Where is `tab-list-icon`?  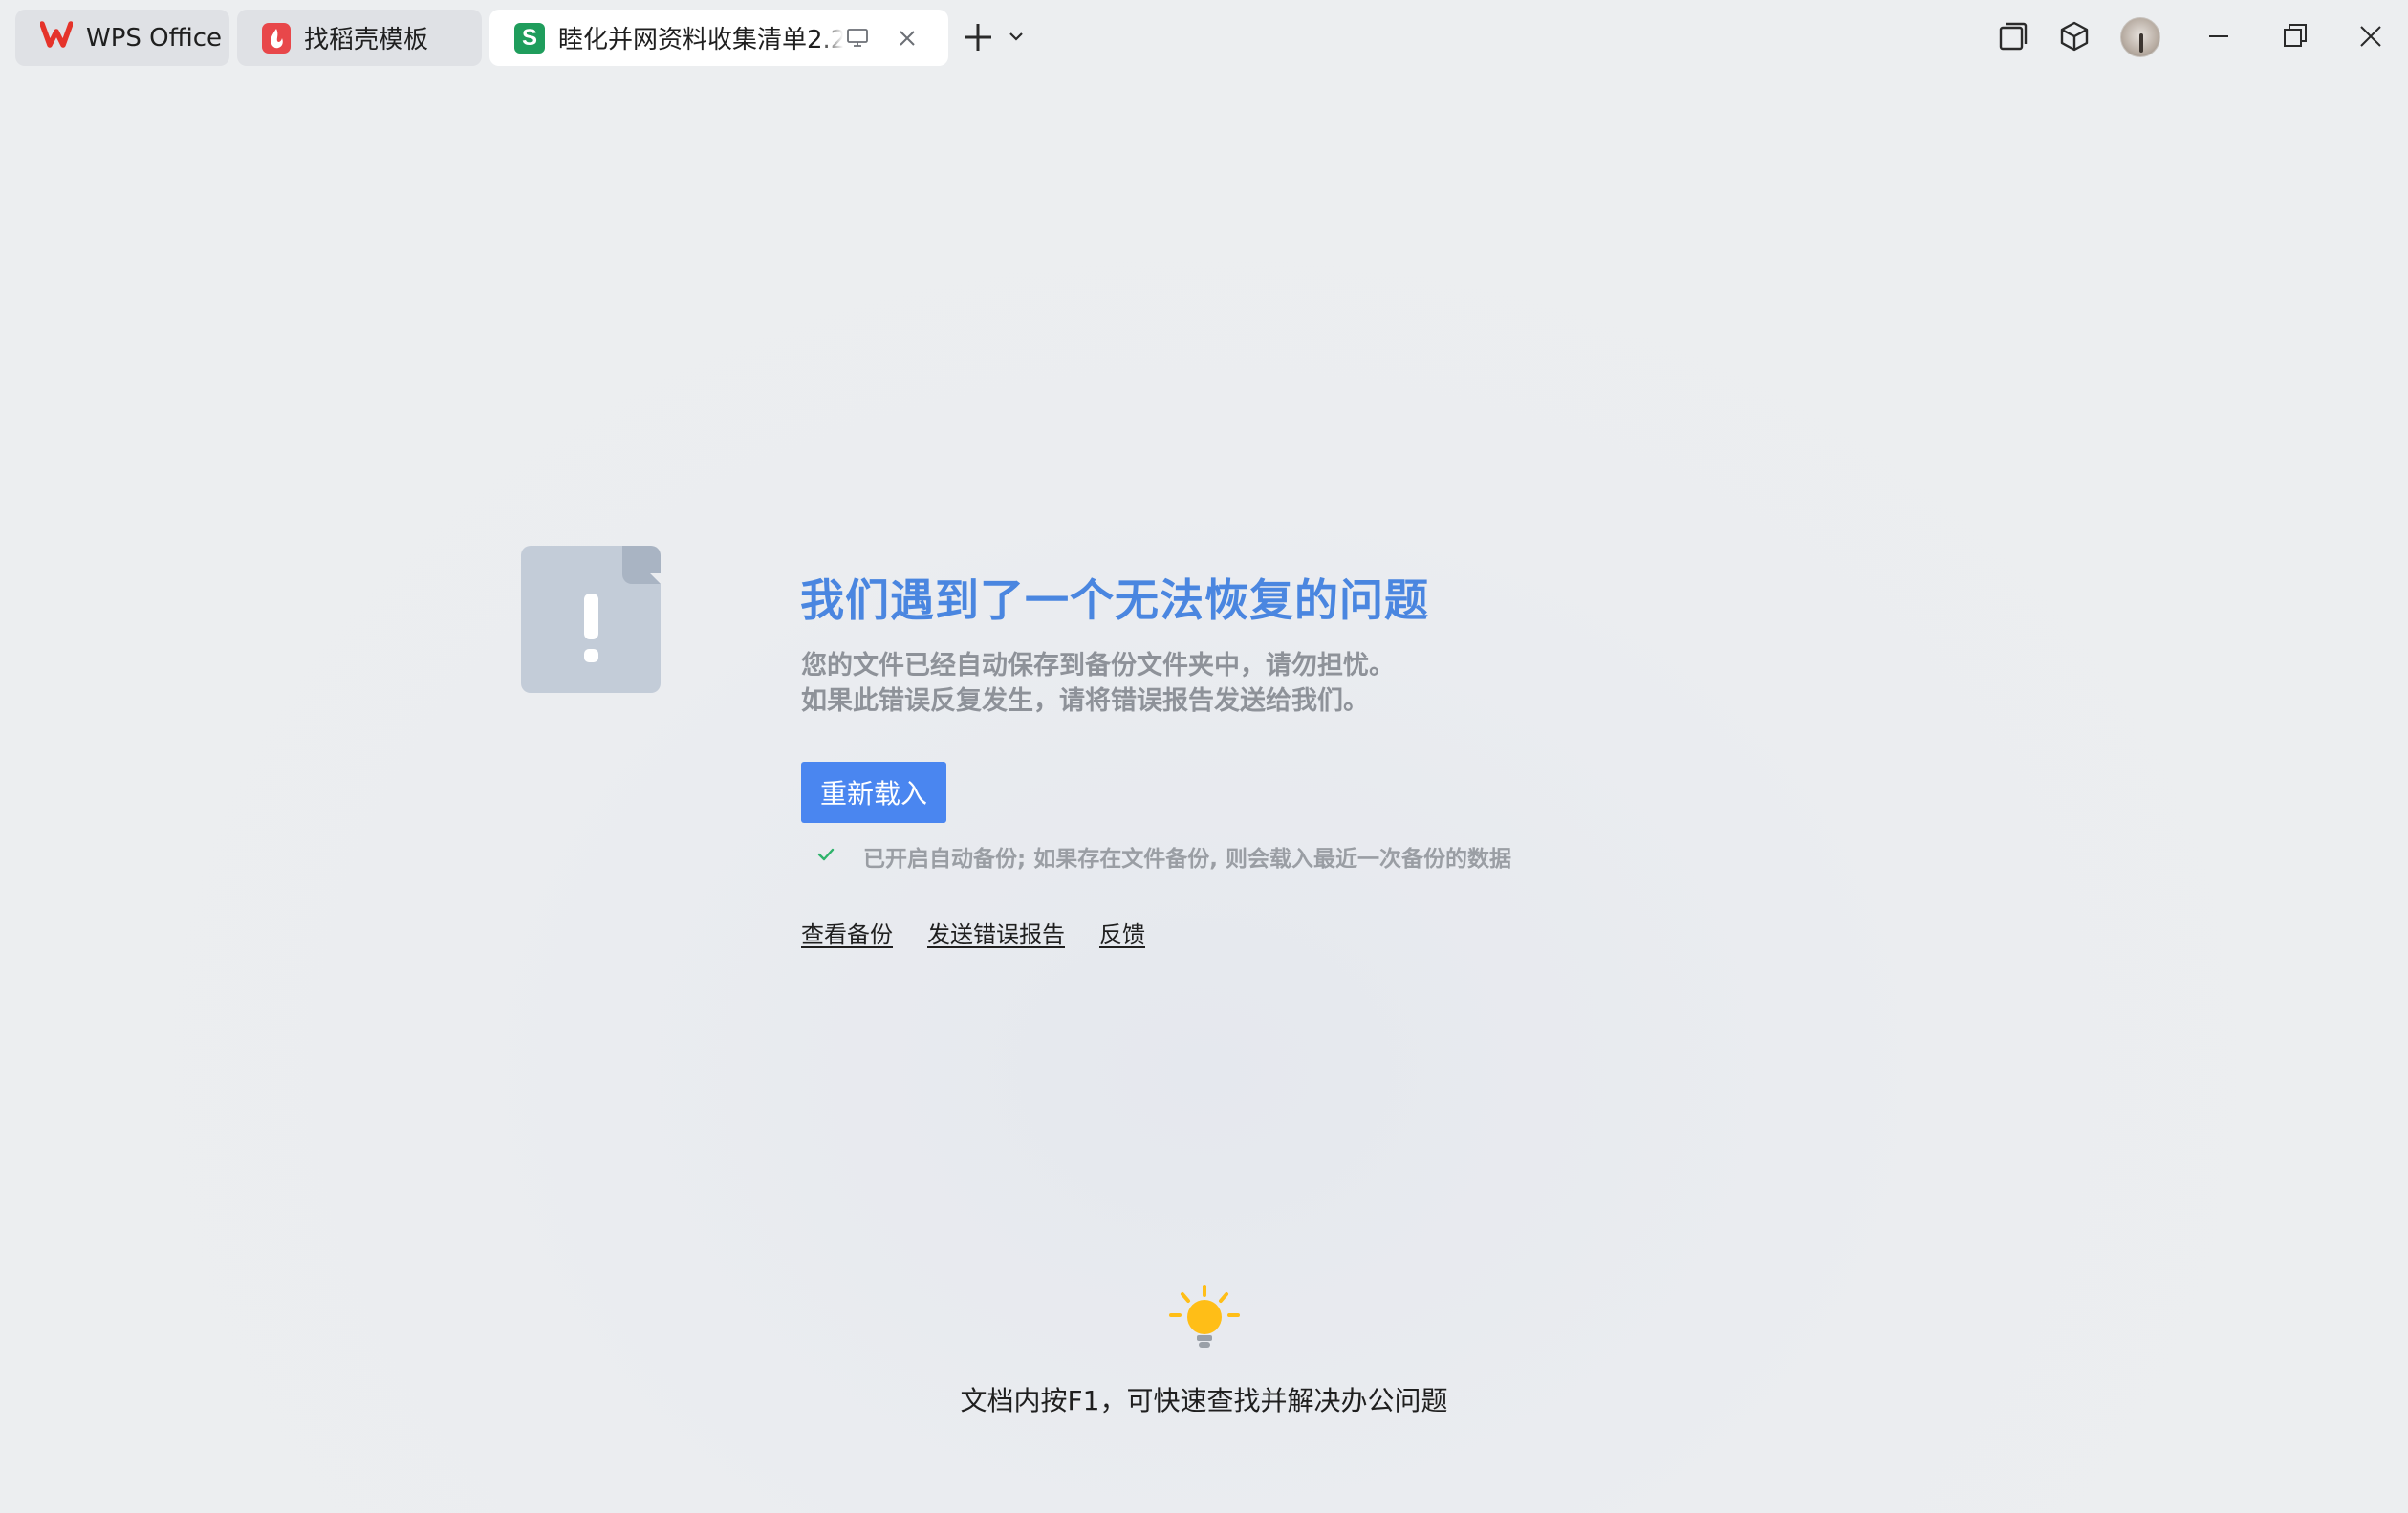 tab-list-icon is located at coordinates (2013, 38).